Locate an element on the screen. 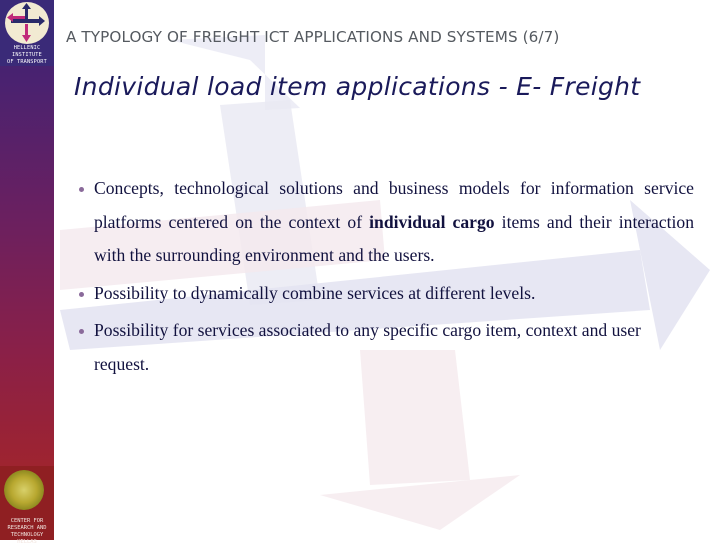  hellenic-institute-of-transport-logo: HELLENIC INSTITUTE OF TRANSPORT is located at coordinates (27, 33).